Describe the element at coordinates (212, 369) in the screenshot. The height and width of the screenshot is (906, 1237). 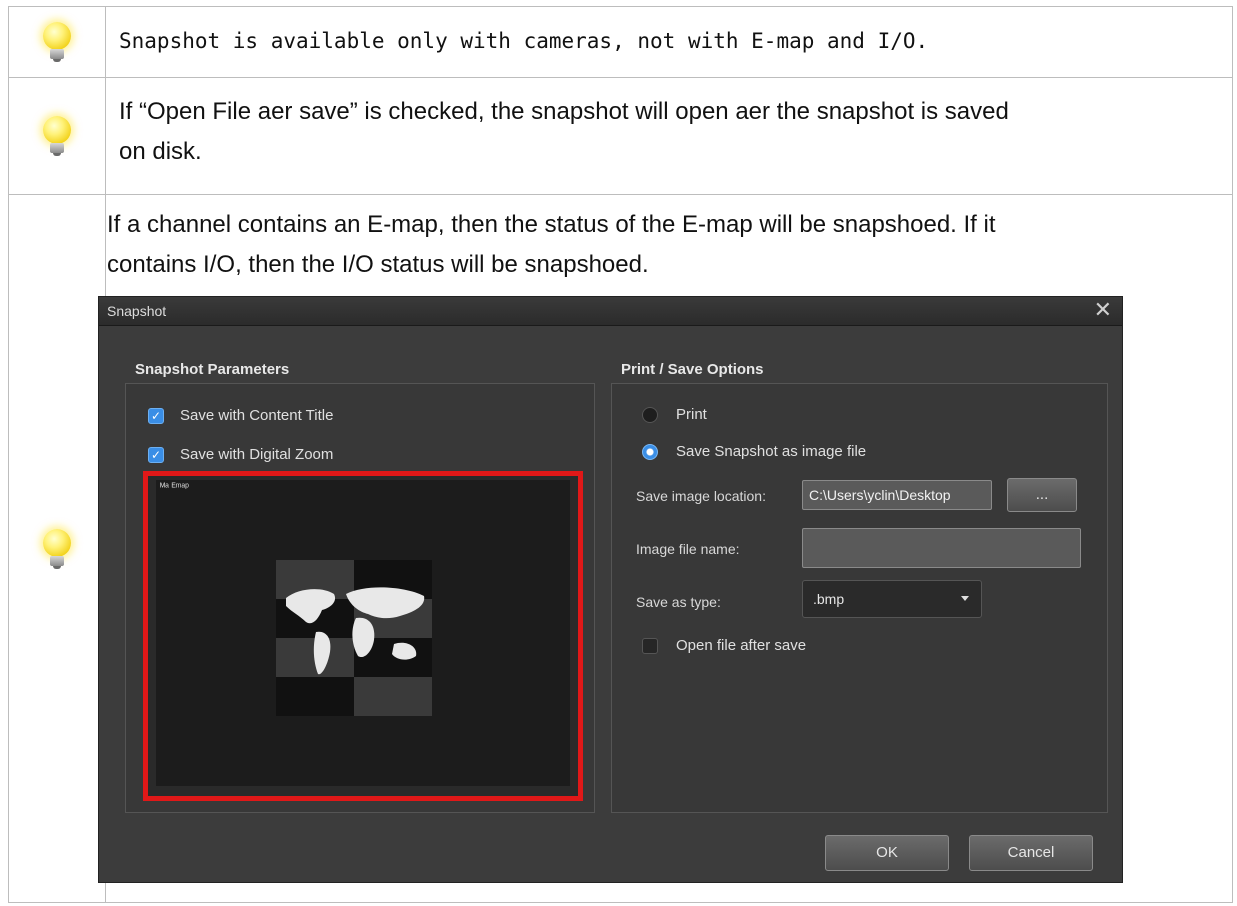
I see `snapshot-parameters-heading: Snapshot Parameters` at that location.